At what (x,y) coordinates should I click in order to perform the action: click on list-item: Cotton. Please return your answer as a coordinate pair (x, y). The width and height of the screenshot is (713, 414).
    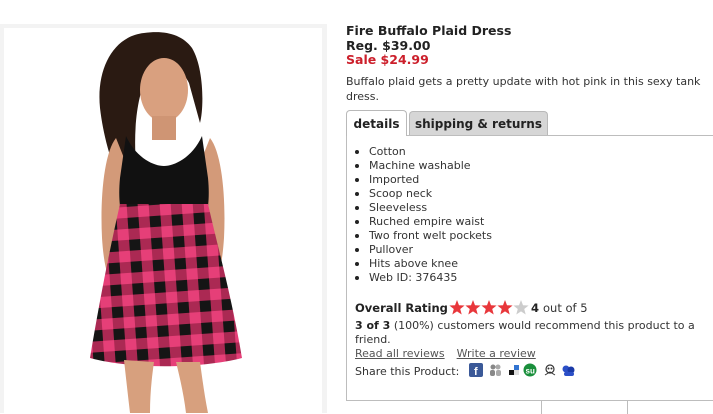
    Looking at the image, I should click on (422, 152).